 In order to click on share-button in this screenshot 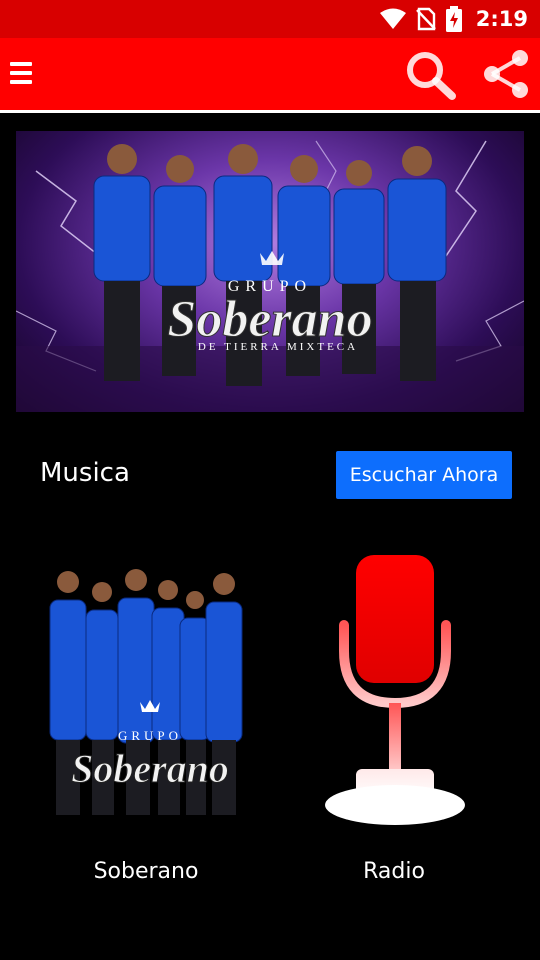, I will do `click(506, 74)`.